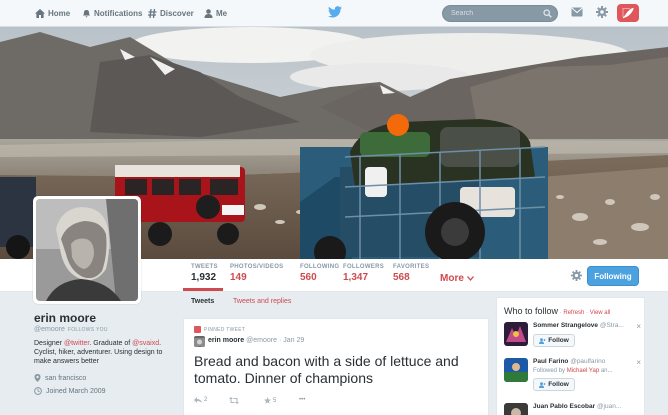  I want to click on stat-followers-value: 1,347, so click(356, 277).